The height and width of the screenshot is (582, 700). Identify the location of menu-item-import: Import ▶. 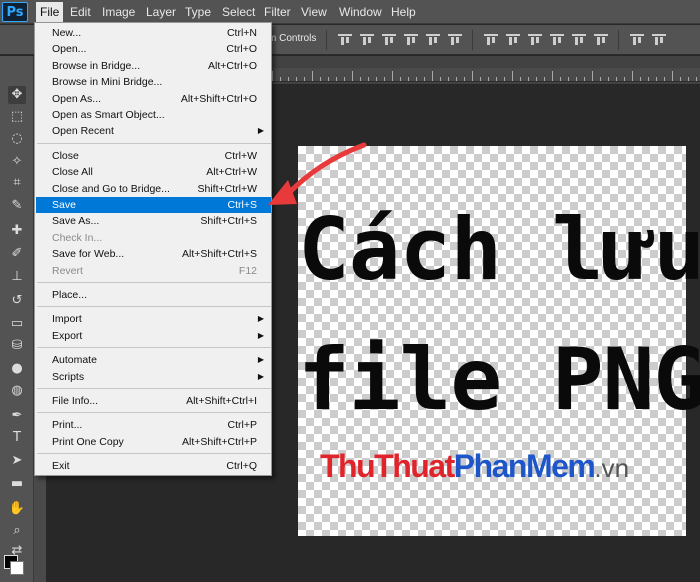
(153, 319).